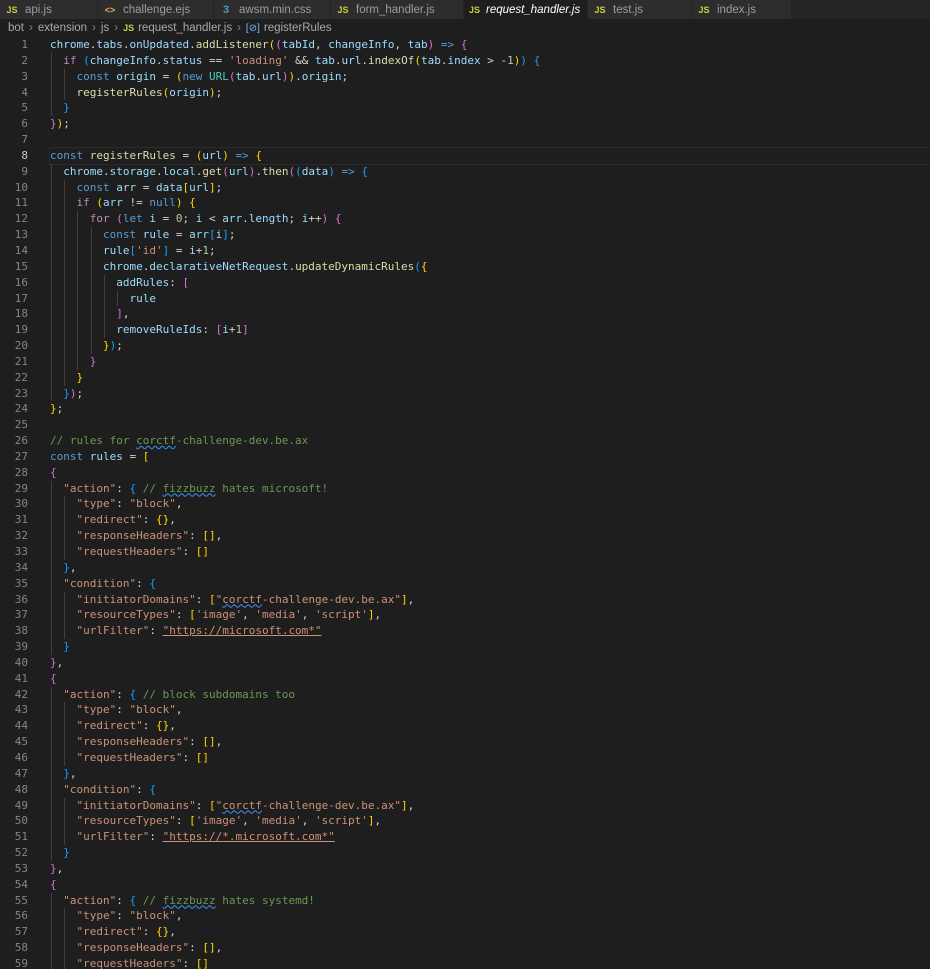 The image size is (930, 969). What do you see at coordinates (640, 9) in the screenshot?
I see `tab-test-js: JS test.js` at bounding box center [640, 9].